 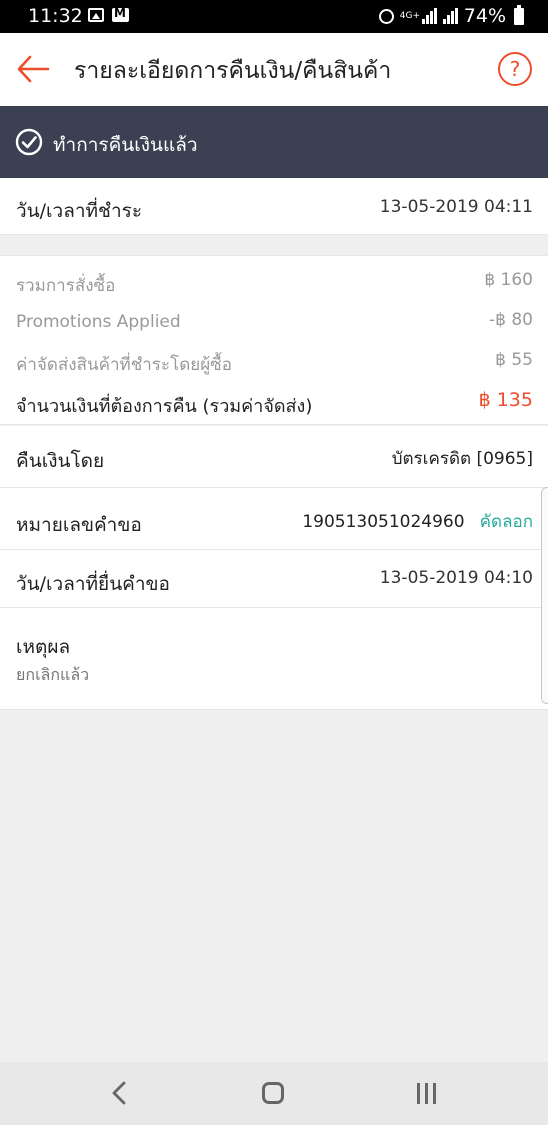 What do you see at coordinates (93, 584) in the screenshot?
I see `request-time-label: วัน/เวลาที่ยื่นคำขอ` at bounding box center [93, 584].